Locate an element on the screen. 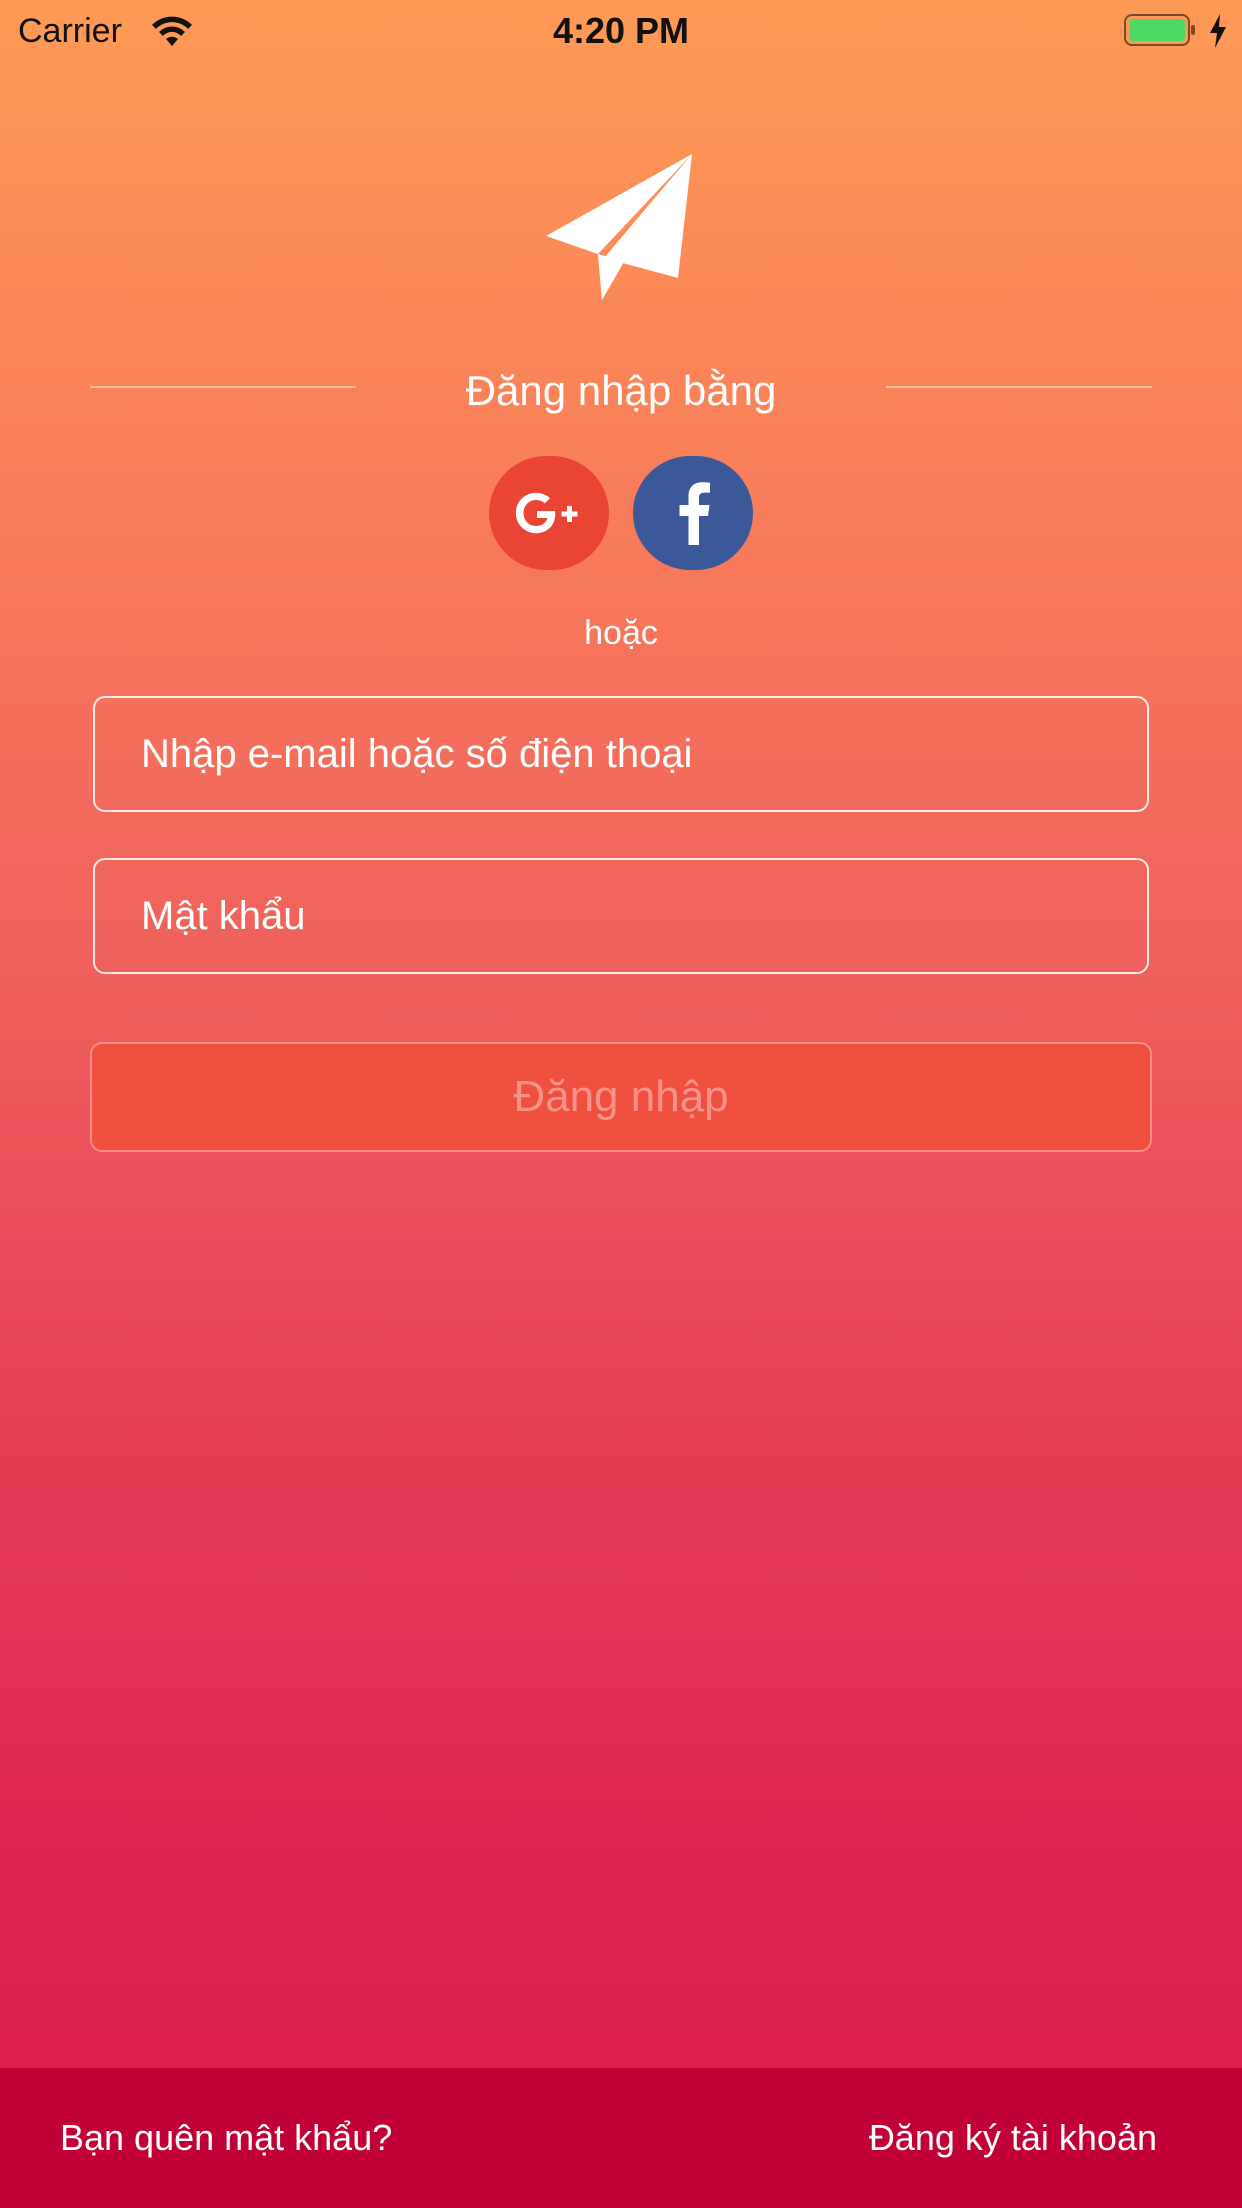  password-field is located at coordinates (621, 916).